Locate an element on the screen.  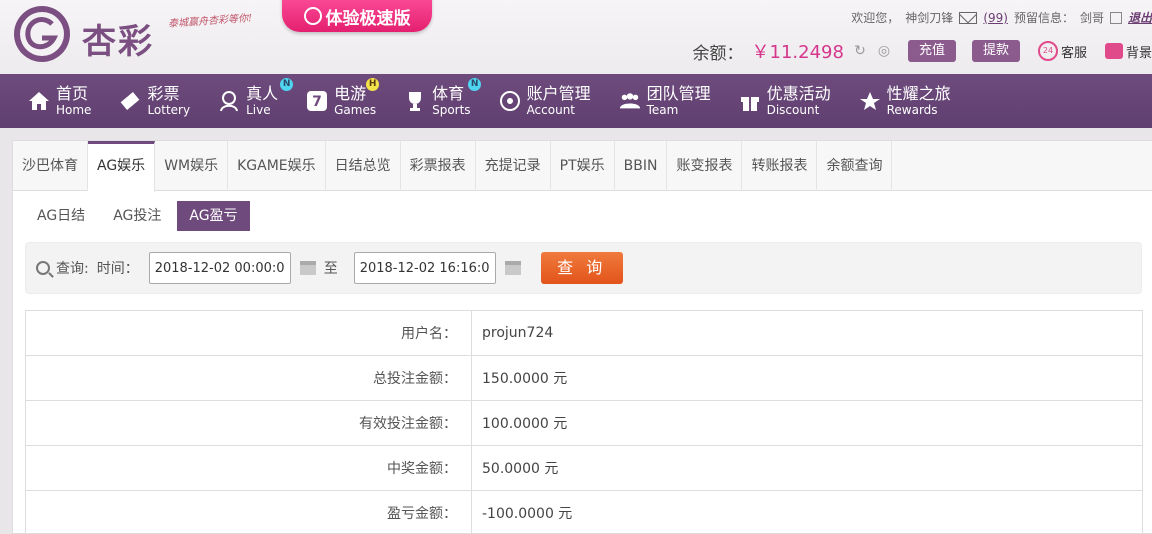
valid-bet-value: 100.0000 元 is located at coordinates (807, 423).